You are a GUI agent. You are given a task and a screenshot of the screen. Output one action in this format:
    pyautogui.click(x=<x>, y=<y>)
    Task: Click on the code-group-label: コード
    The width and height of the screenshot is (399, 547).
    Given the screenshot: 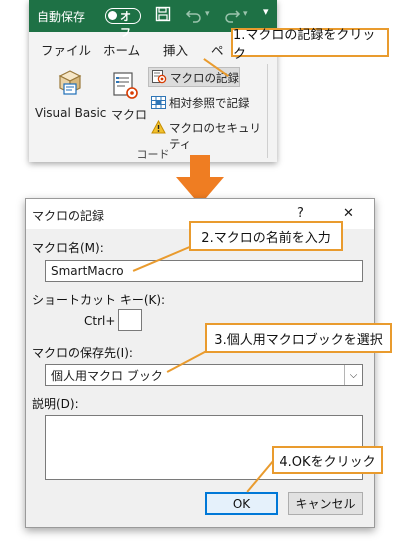 What is the action you would take?
    pyautogui.click(x=153, y=154)
    